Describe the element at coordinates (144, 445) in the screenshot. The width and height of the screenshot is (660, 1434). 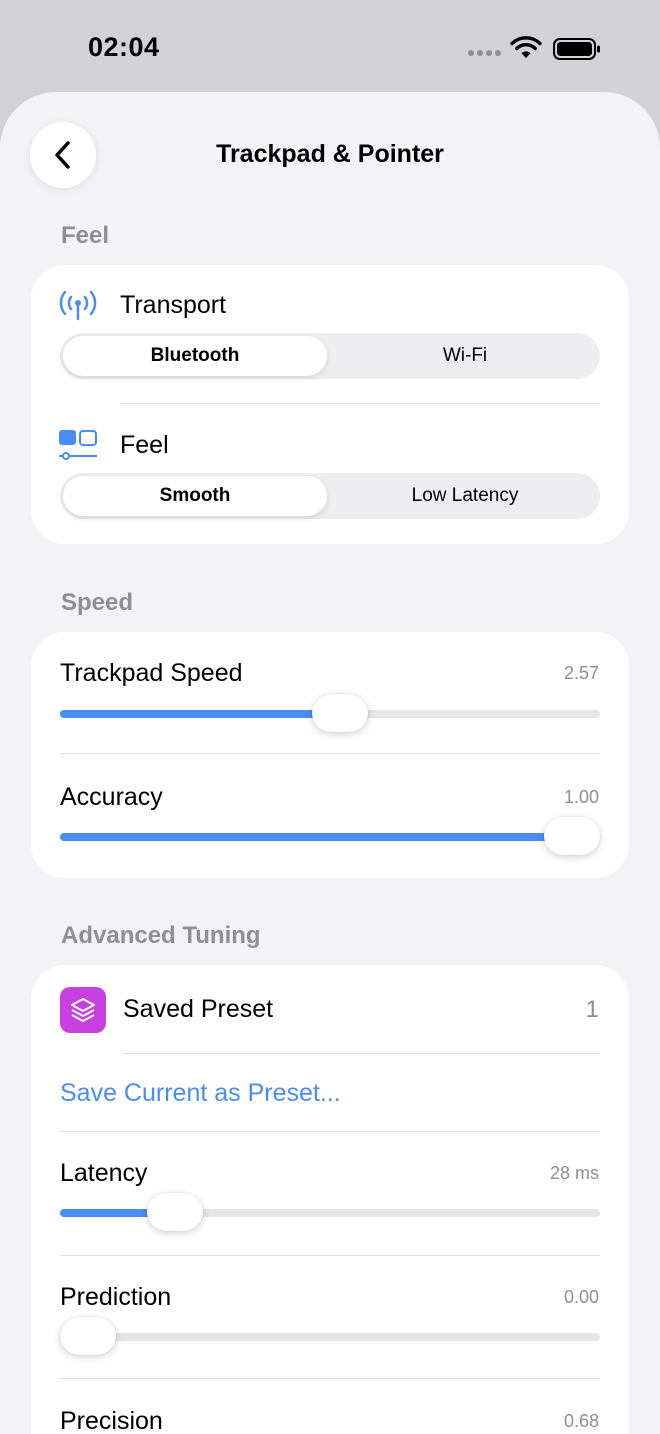
I see `feel-label: Feel` at that location.